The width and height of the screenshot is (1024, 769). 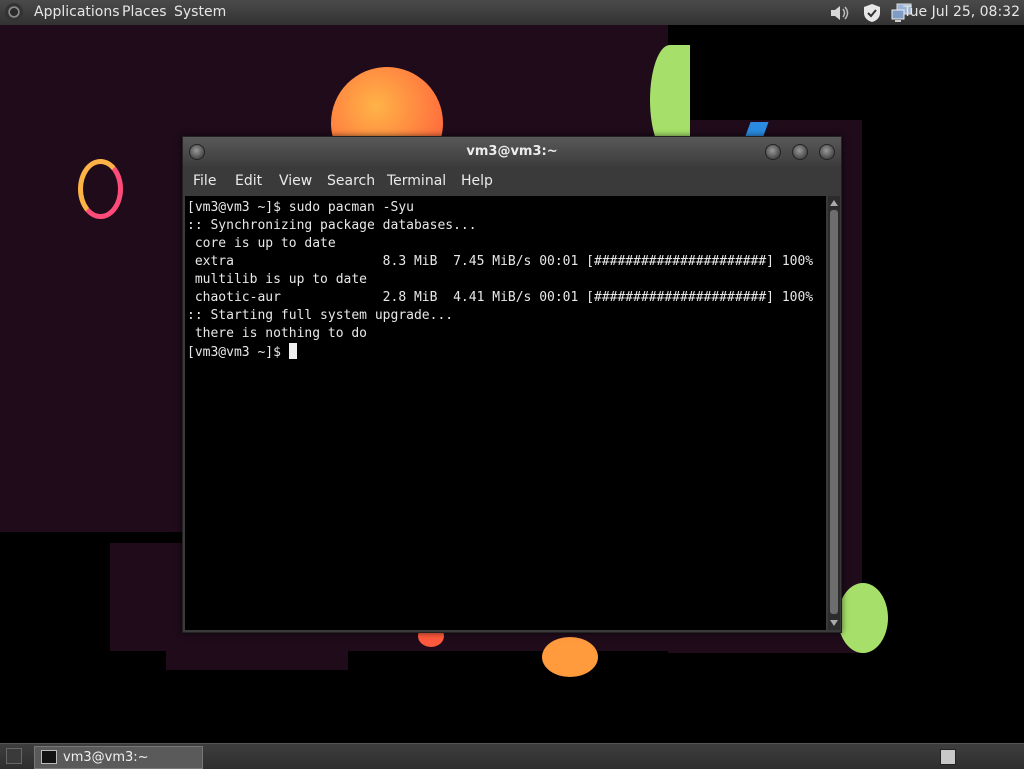 I want to click on window-titlebar: vm3@vm3:~, so click(x=512, y=152).